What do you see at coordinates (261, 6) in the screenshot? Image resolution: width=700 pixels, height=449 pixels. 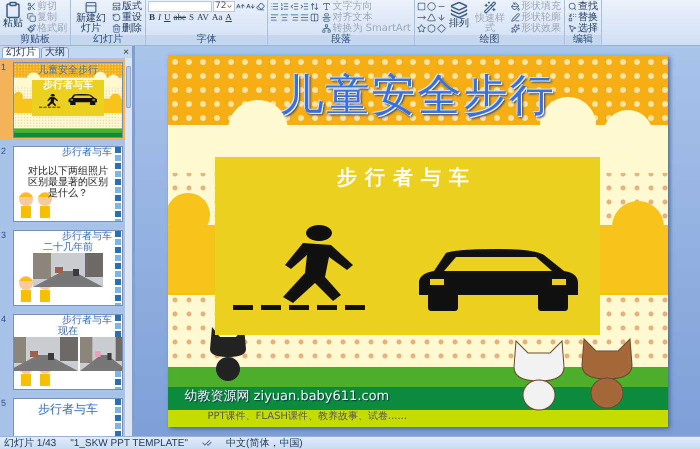 I see `clear-format-icon` at bounding box center [261, 6].